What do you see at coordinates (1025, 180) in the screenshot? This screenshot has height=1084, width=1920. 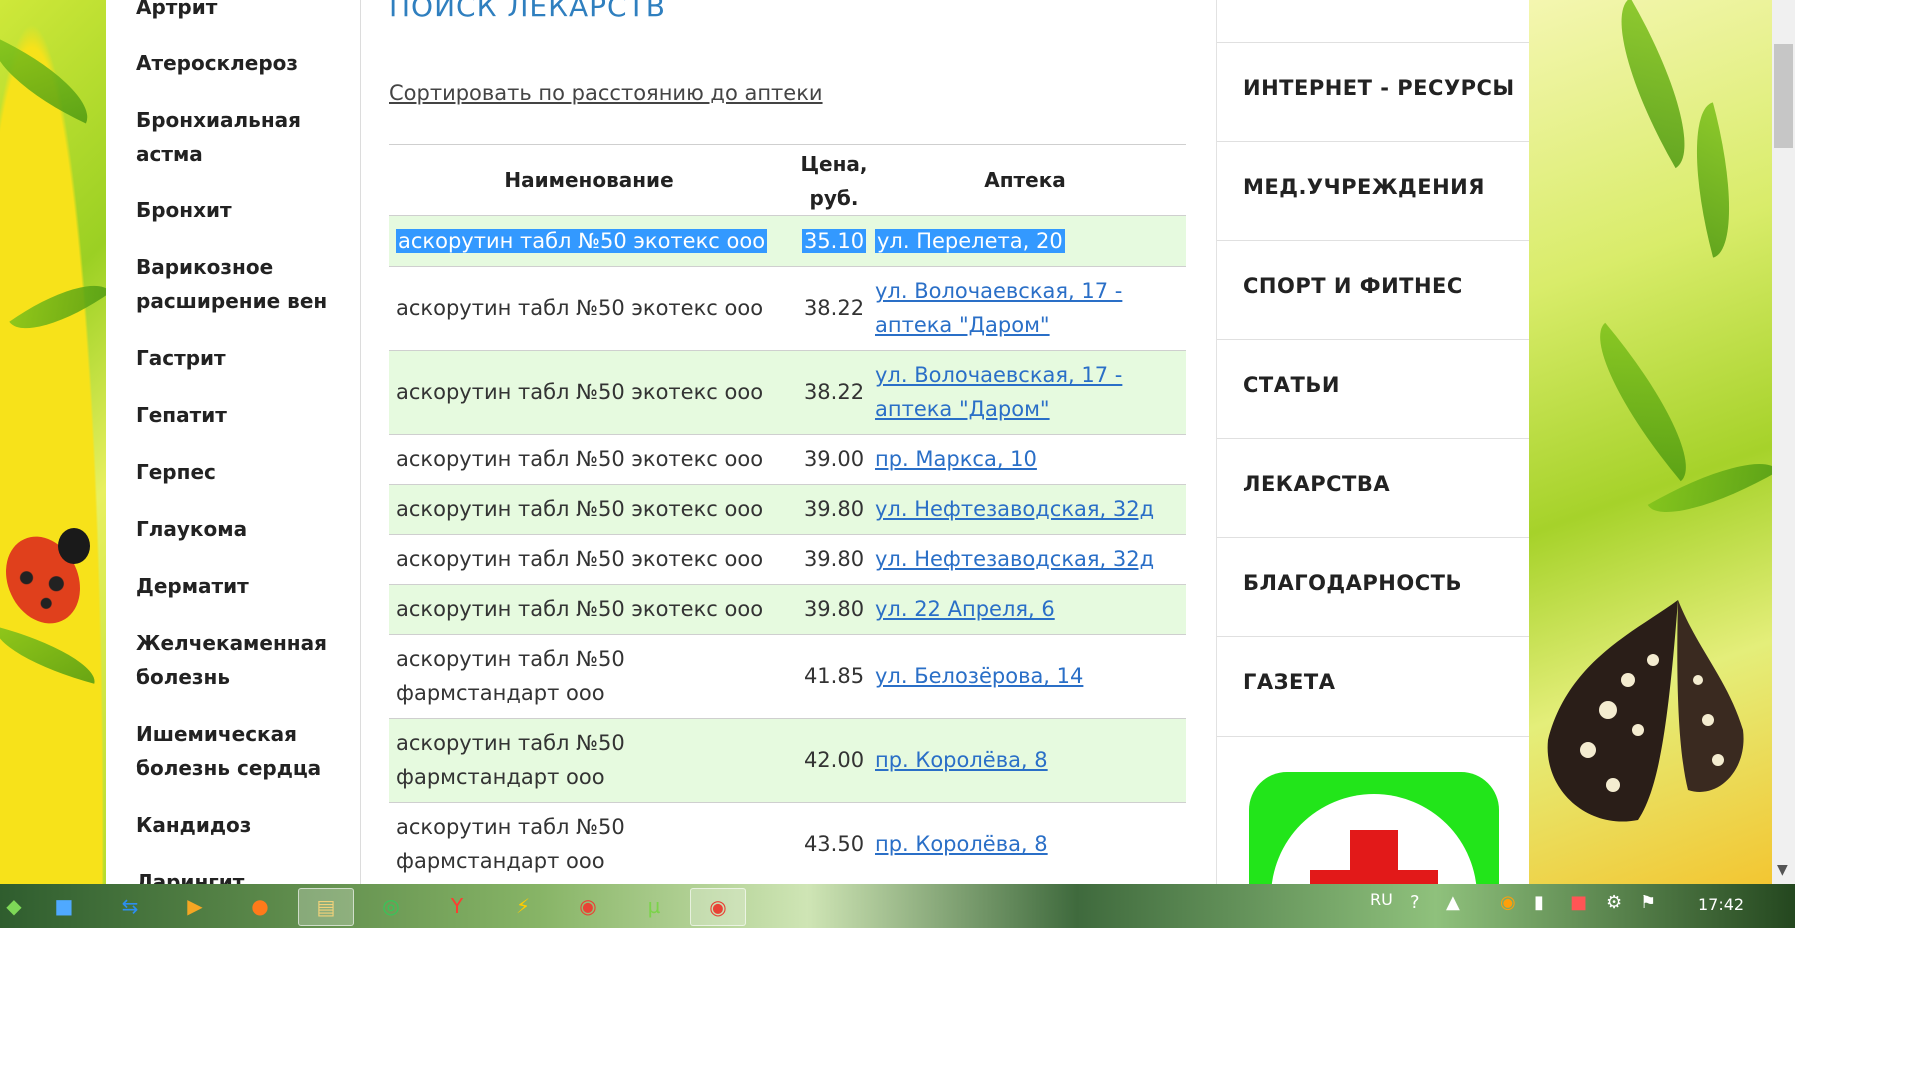 I see `column-header-pharmacy: Аптека` at bounding box center [1025, 180].